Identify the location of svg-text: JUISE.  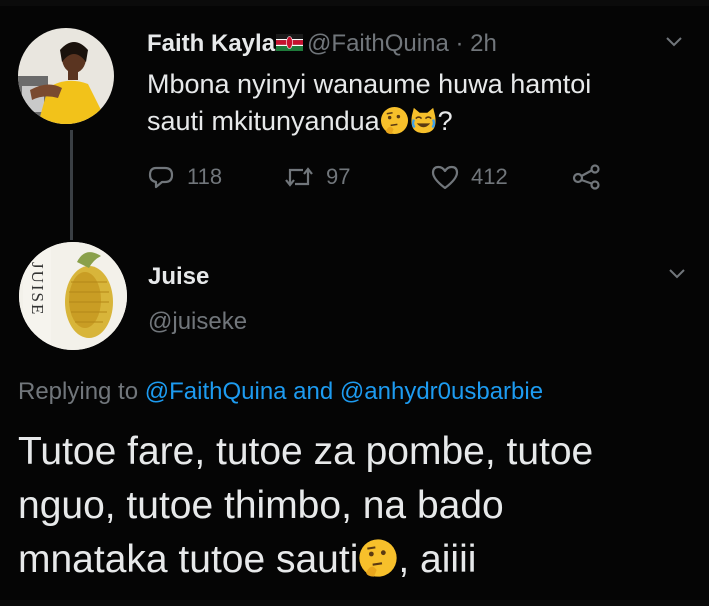
(37, 289).